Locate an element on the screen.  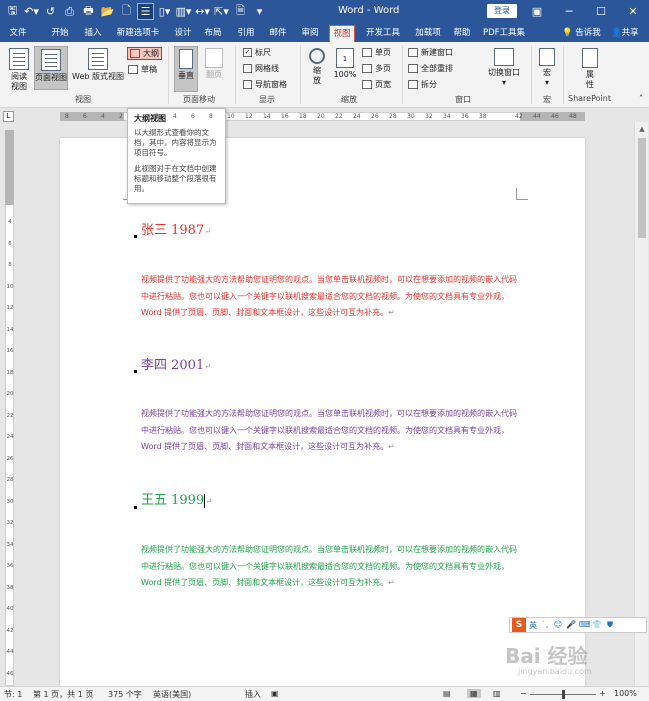
magnifier-icon is located at coordinates (317, 56).